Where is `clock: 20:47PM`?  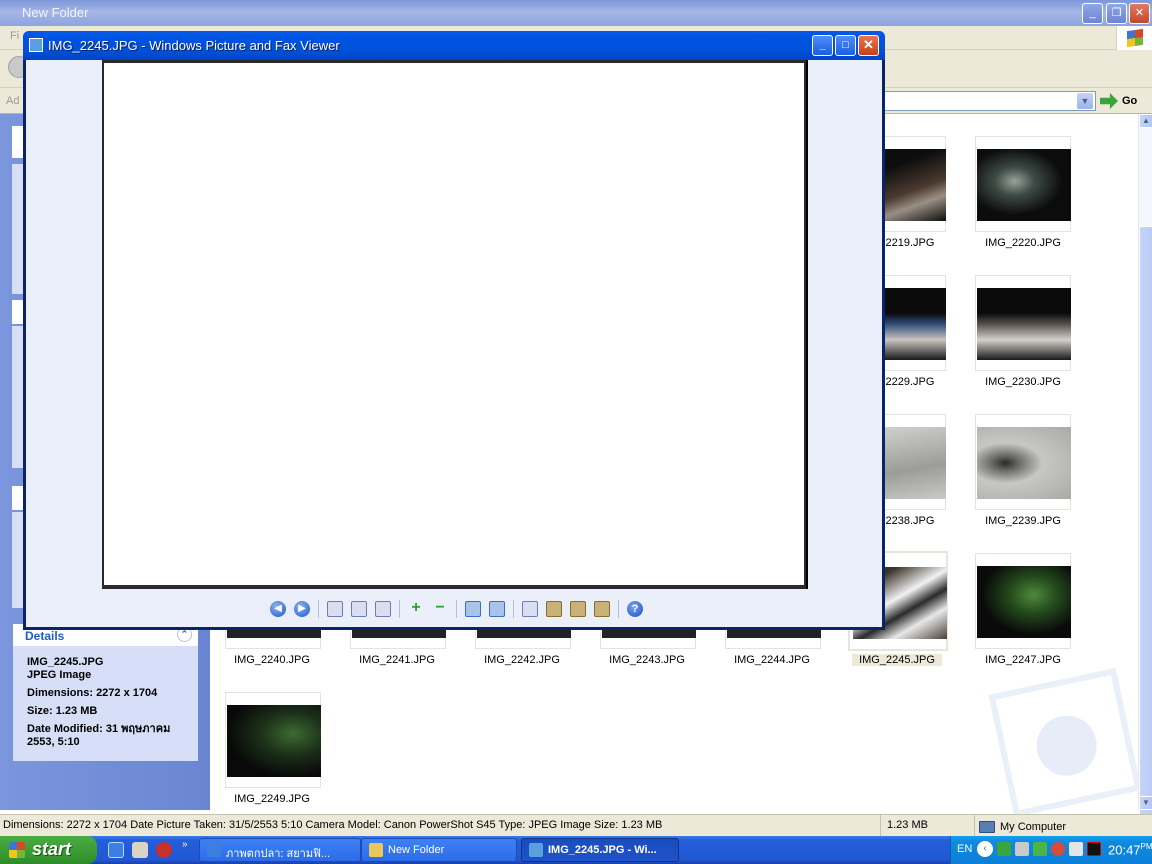 clock: 20:47PM is located at coordinates (1130, 849).